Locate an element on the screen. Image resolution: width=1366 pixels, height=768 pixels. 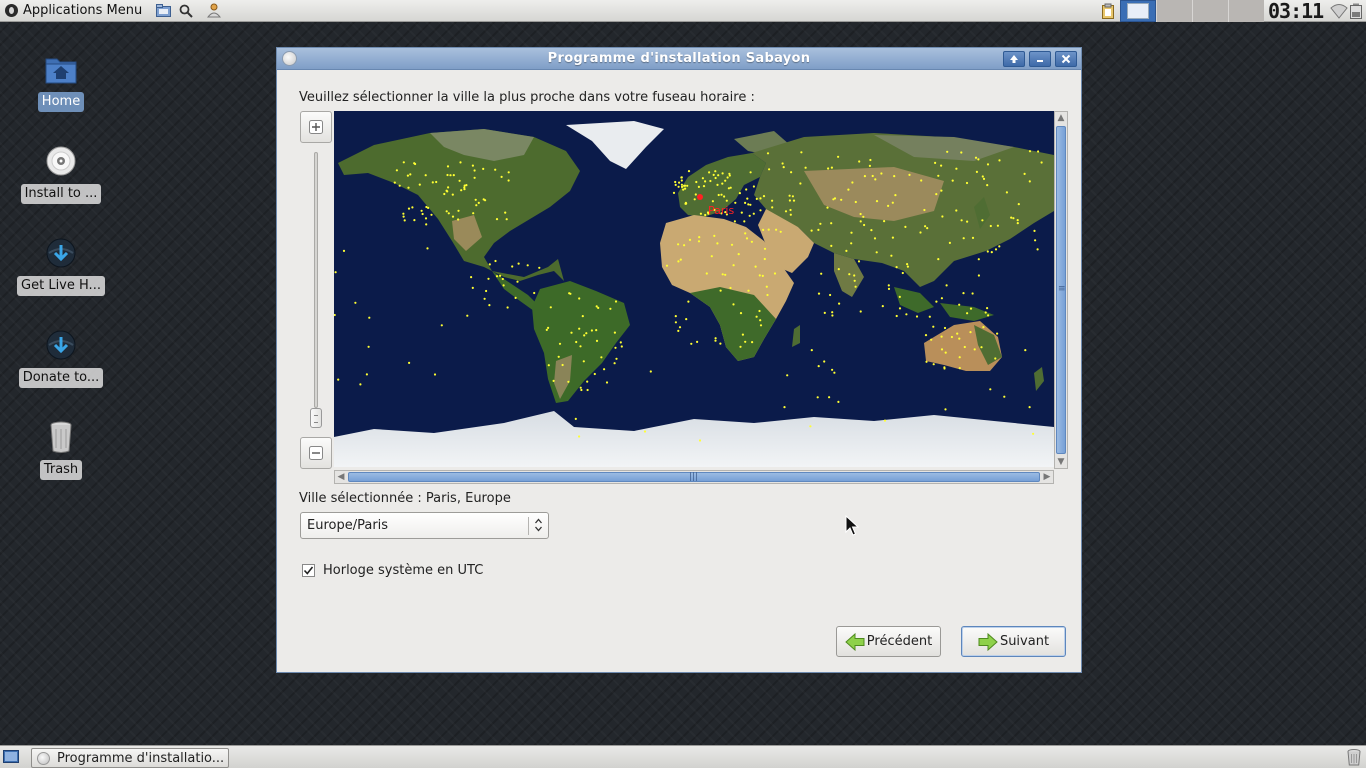
scroll-up-arrow-icon: ▲ is located at coordinates (1061, 118).